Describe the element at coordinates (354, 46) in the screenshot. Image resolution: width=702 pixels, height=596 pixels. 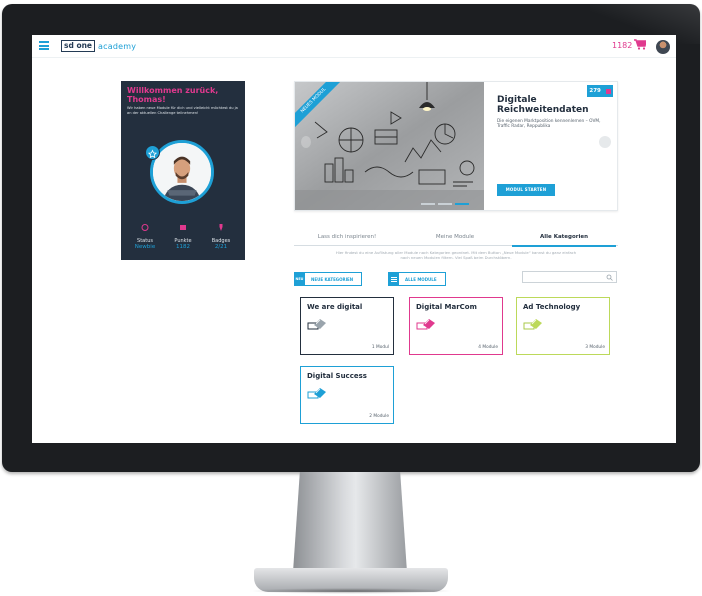
I see `top-bar: sd one academy 1182` at that location.